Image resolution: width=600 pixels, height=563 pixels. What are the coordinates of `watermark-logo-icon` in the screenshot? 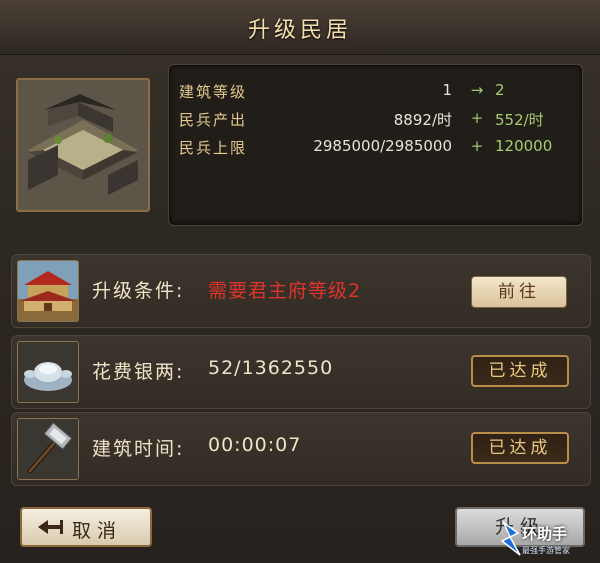 It's located at (510, 538).